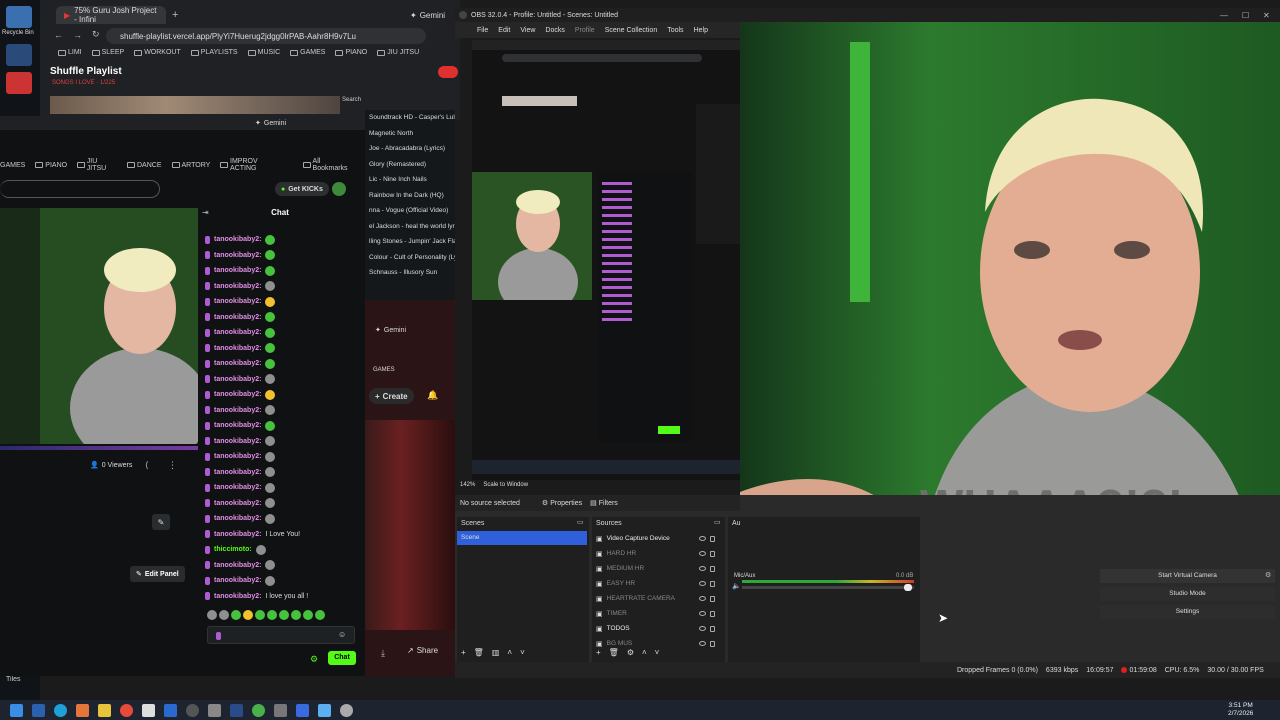  I want to click on chat-send-button: Chat, so click(342, 658).